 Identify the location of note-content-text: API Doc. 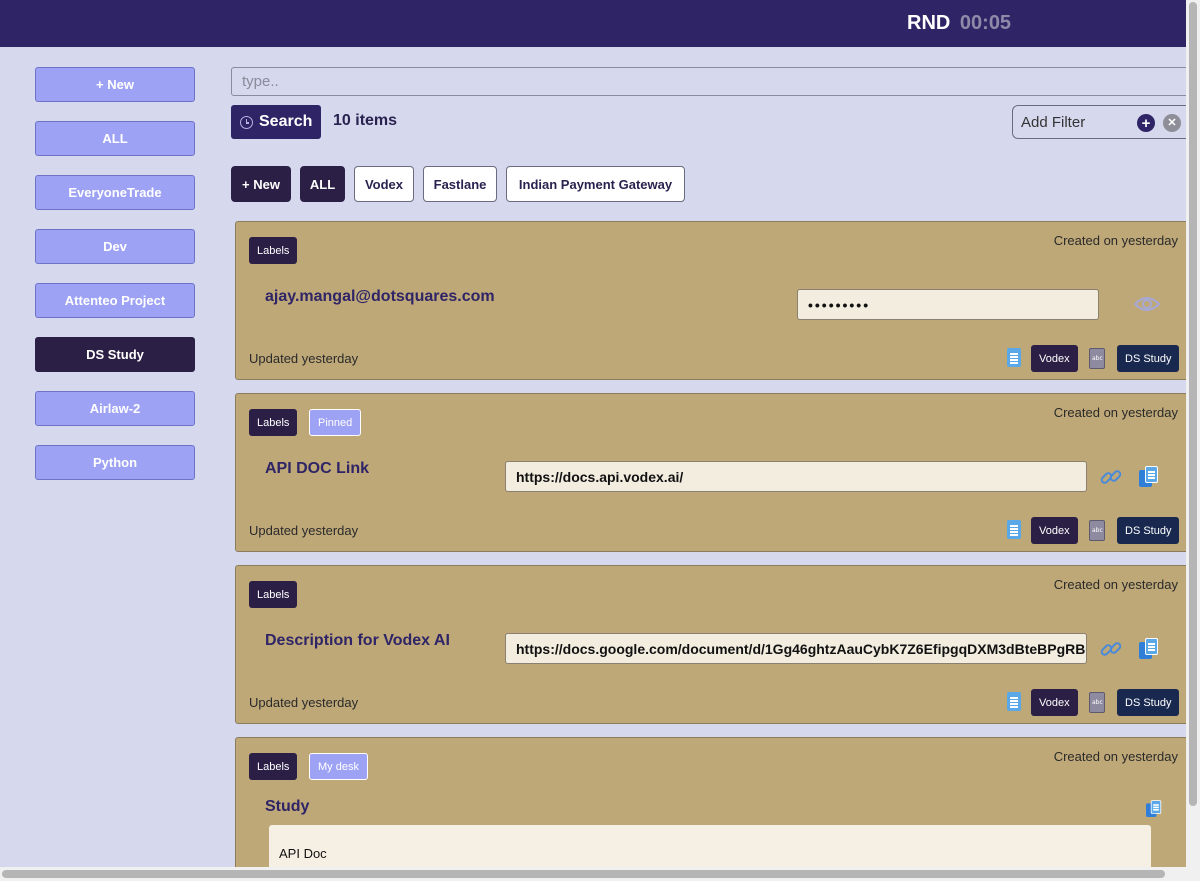
(303, 853).